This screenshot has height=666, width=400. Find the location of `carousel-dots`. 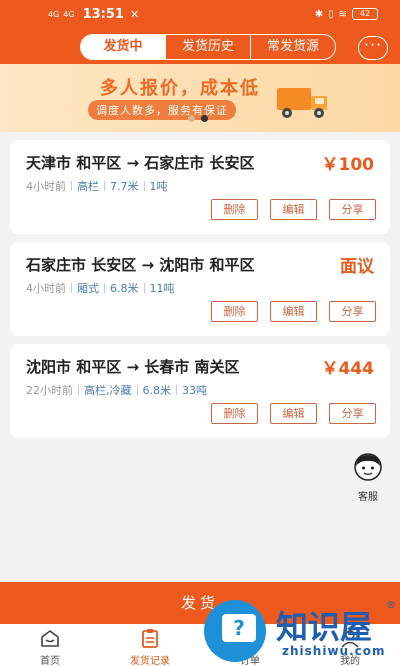

carousel-dots is located at coordinates (198, 118).